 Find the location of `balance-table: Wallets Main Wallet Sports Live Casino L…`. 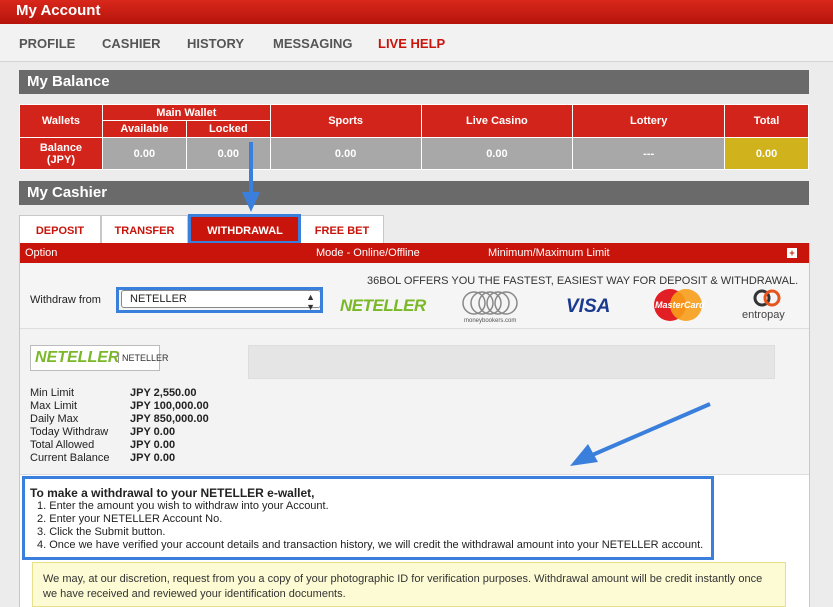

balance-table: Wallets Main Wallet Sports Live Casino L… is located at coordinates (414, 137).